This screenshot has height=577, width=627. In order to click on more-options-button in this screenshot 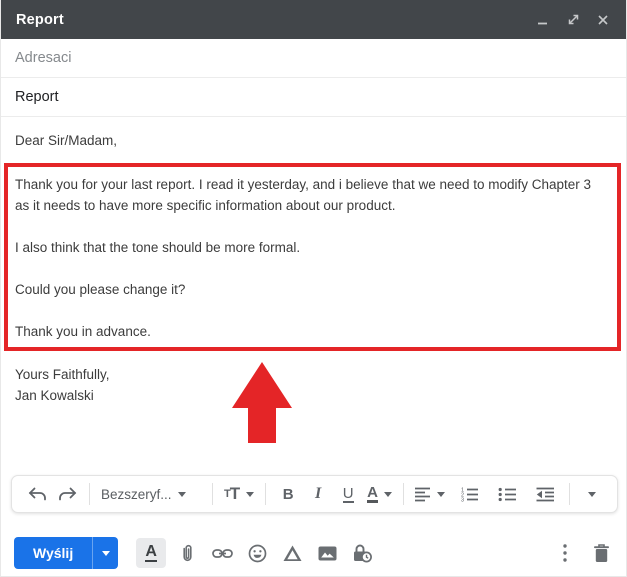, I will do `click(565, 553)`.